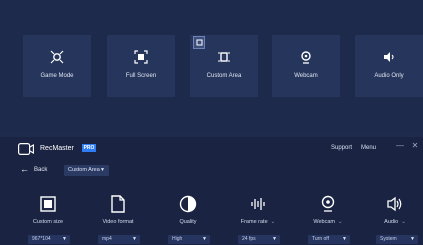 This screenshot has width=423, height=245. Describe the element at coordinates (258, 204) in the screenshot. I see `waveform-icon` at that location.